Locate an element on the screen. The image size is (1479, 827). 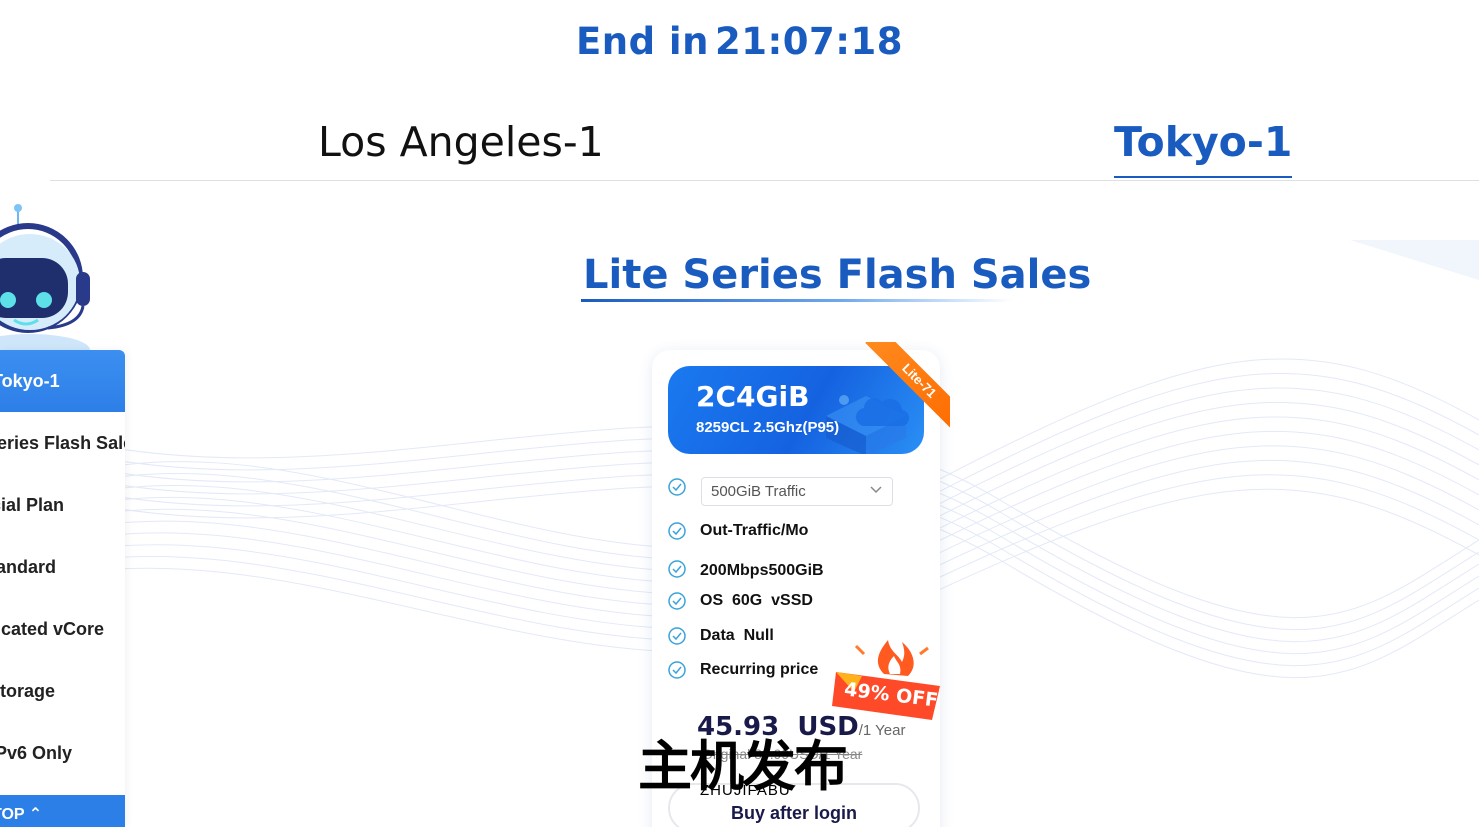
sidebar-item-ipv6-only: IPv6 Only is located at coordinates (62, 753).